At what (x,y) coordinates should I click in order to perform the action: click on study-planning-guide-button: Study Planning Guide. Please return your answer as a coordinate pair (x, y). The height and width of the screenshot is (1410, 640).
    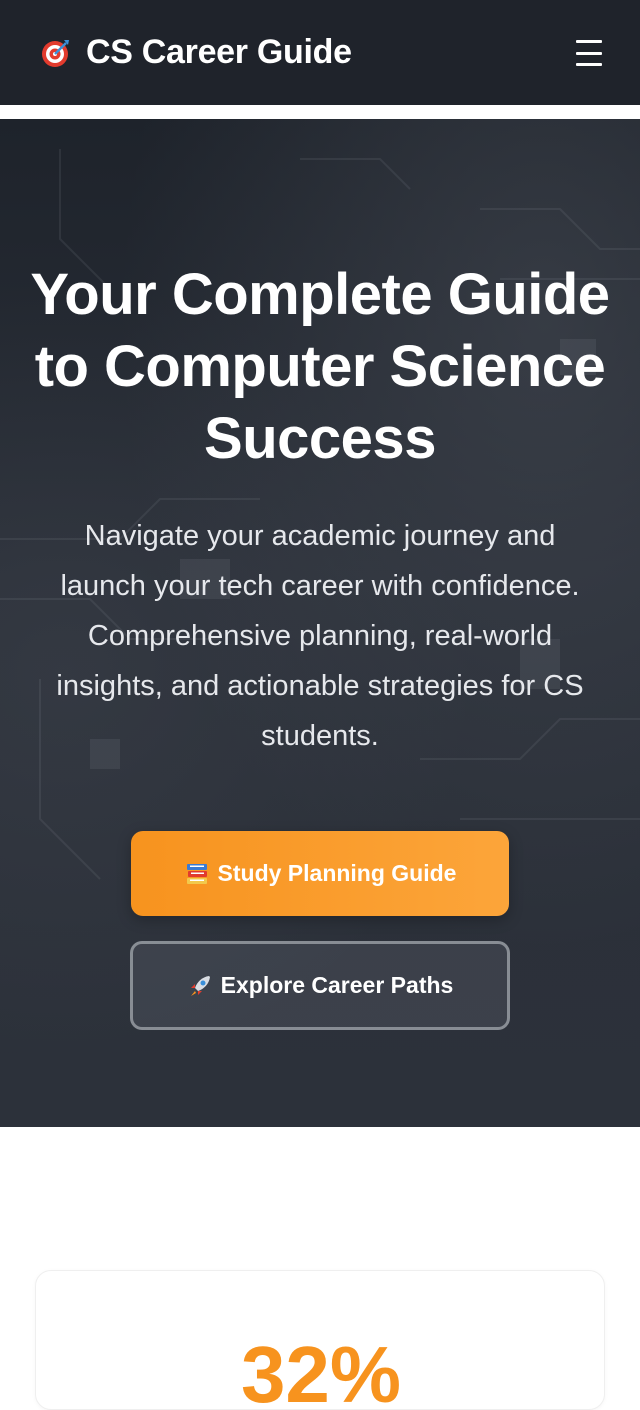
    Looking at the image, I should click on (320, 873).